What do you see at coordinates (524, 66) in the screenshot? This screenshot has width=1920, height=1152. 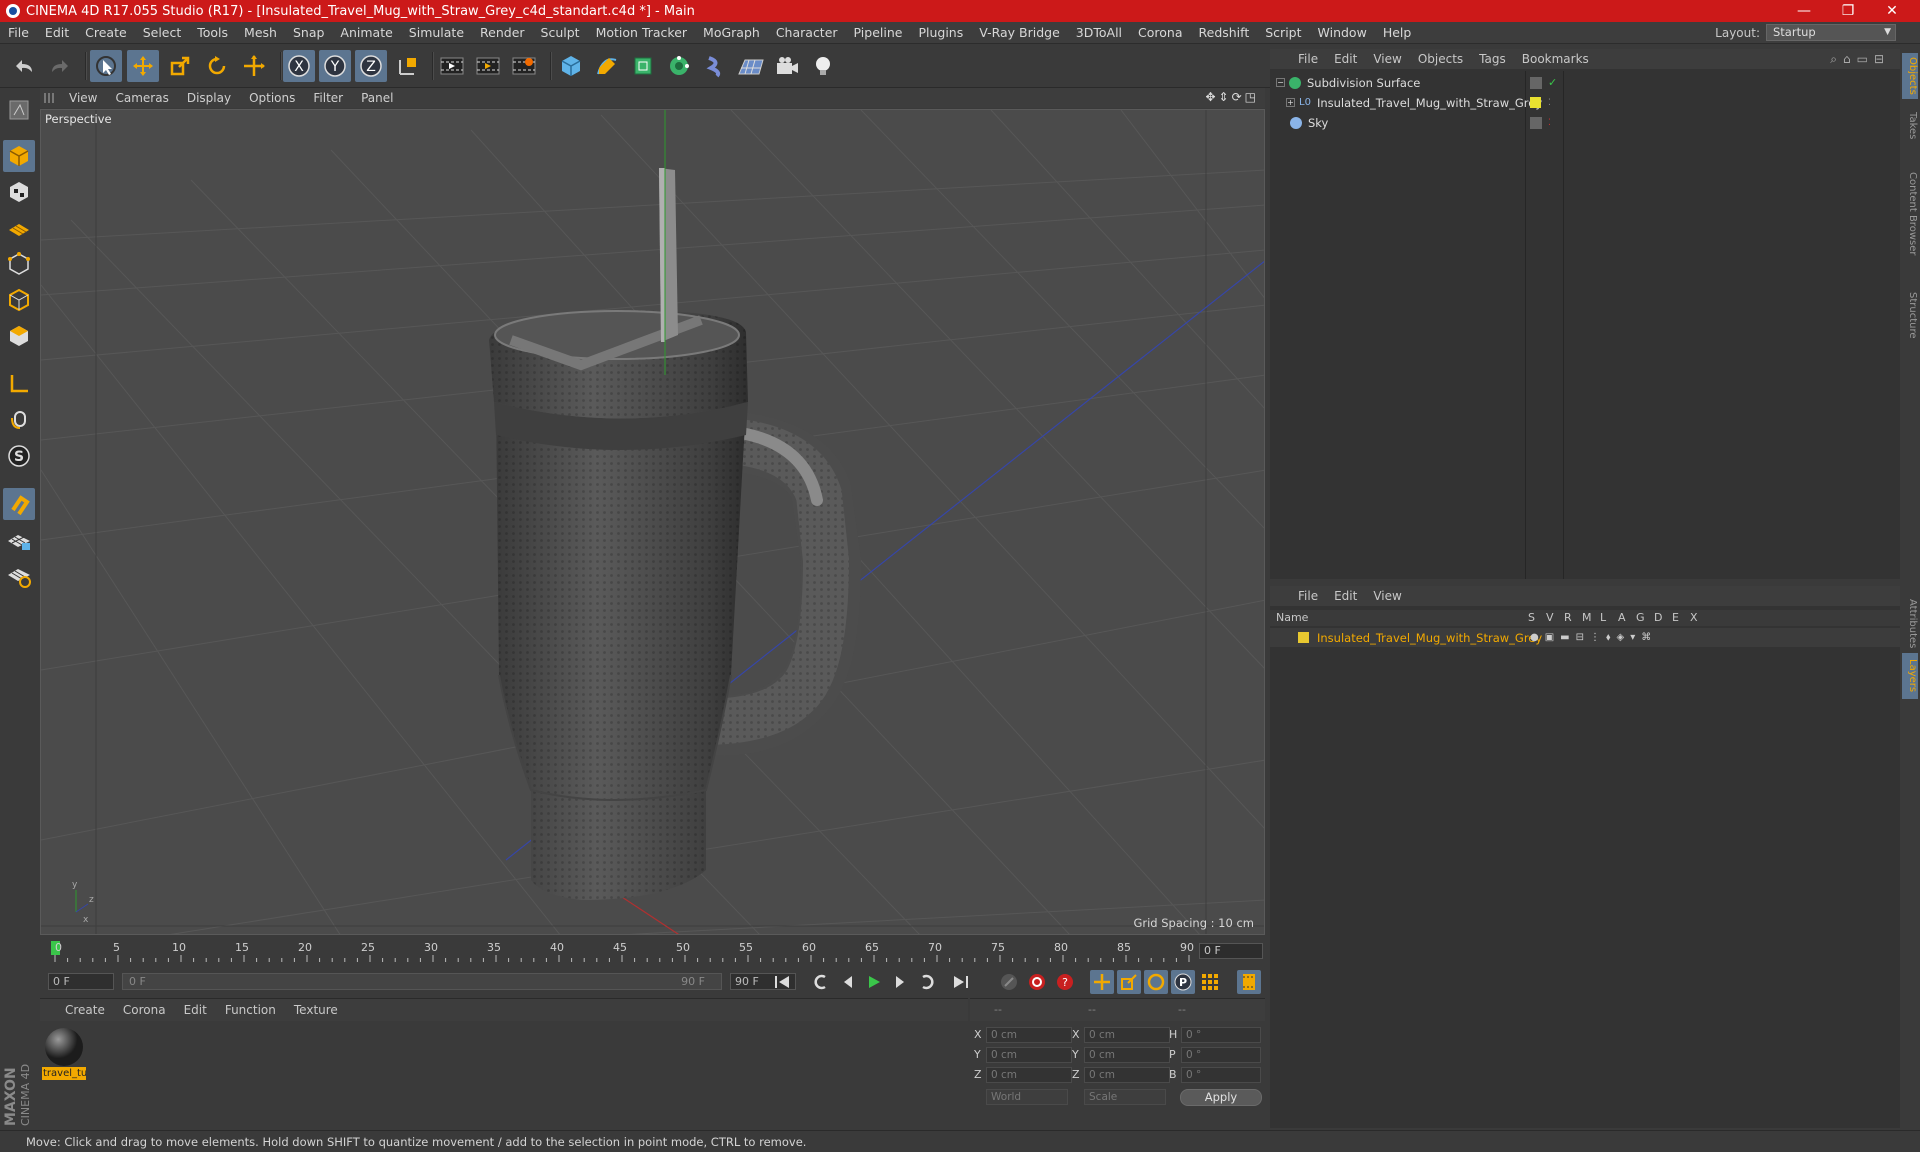 I see `render-picture-viewer-icon` at bounding box center [524, 66].